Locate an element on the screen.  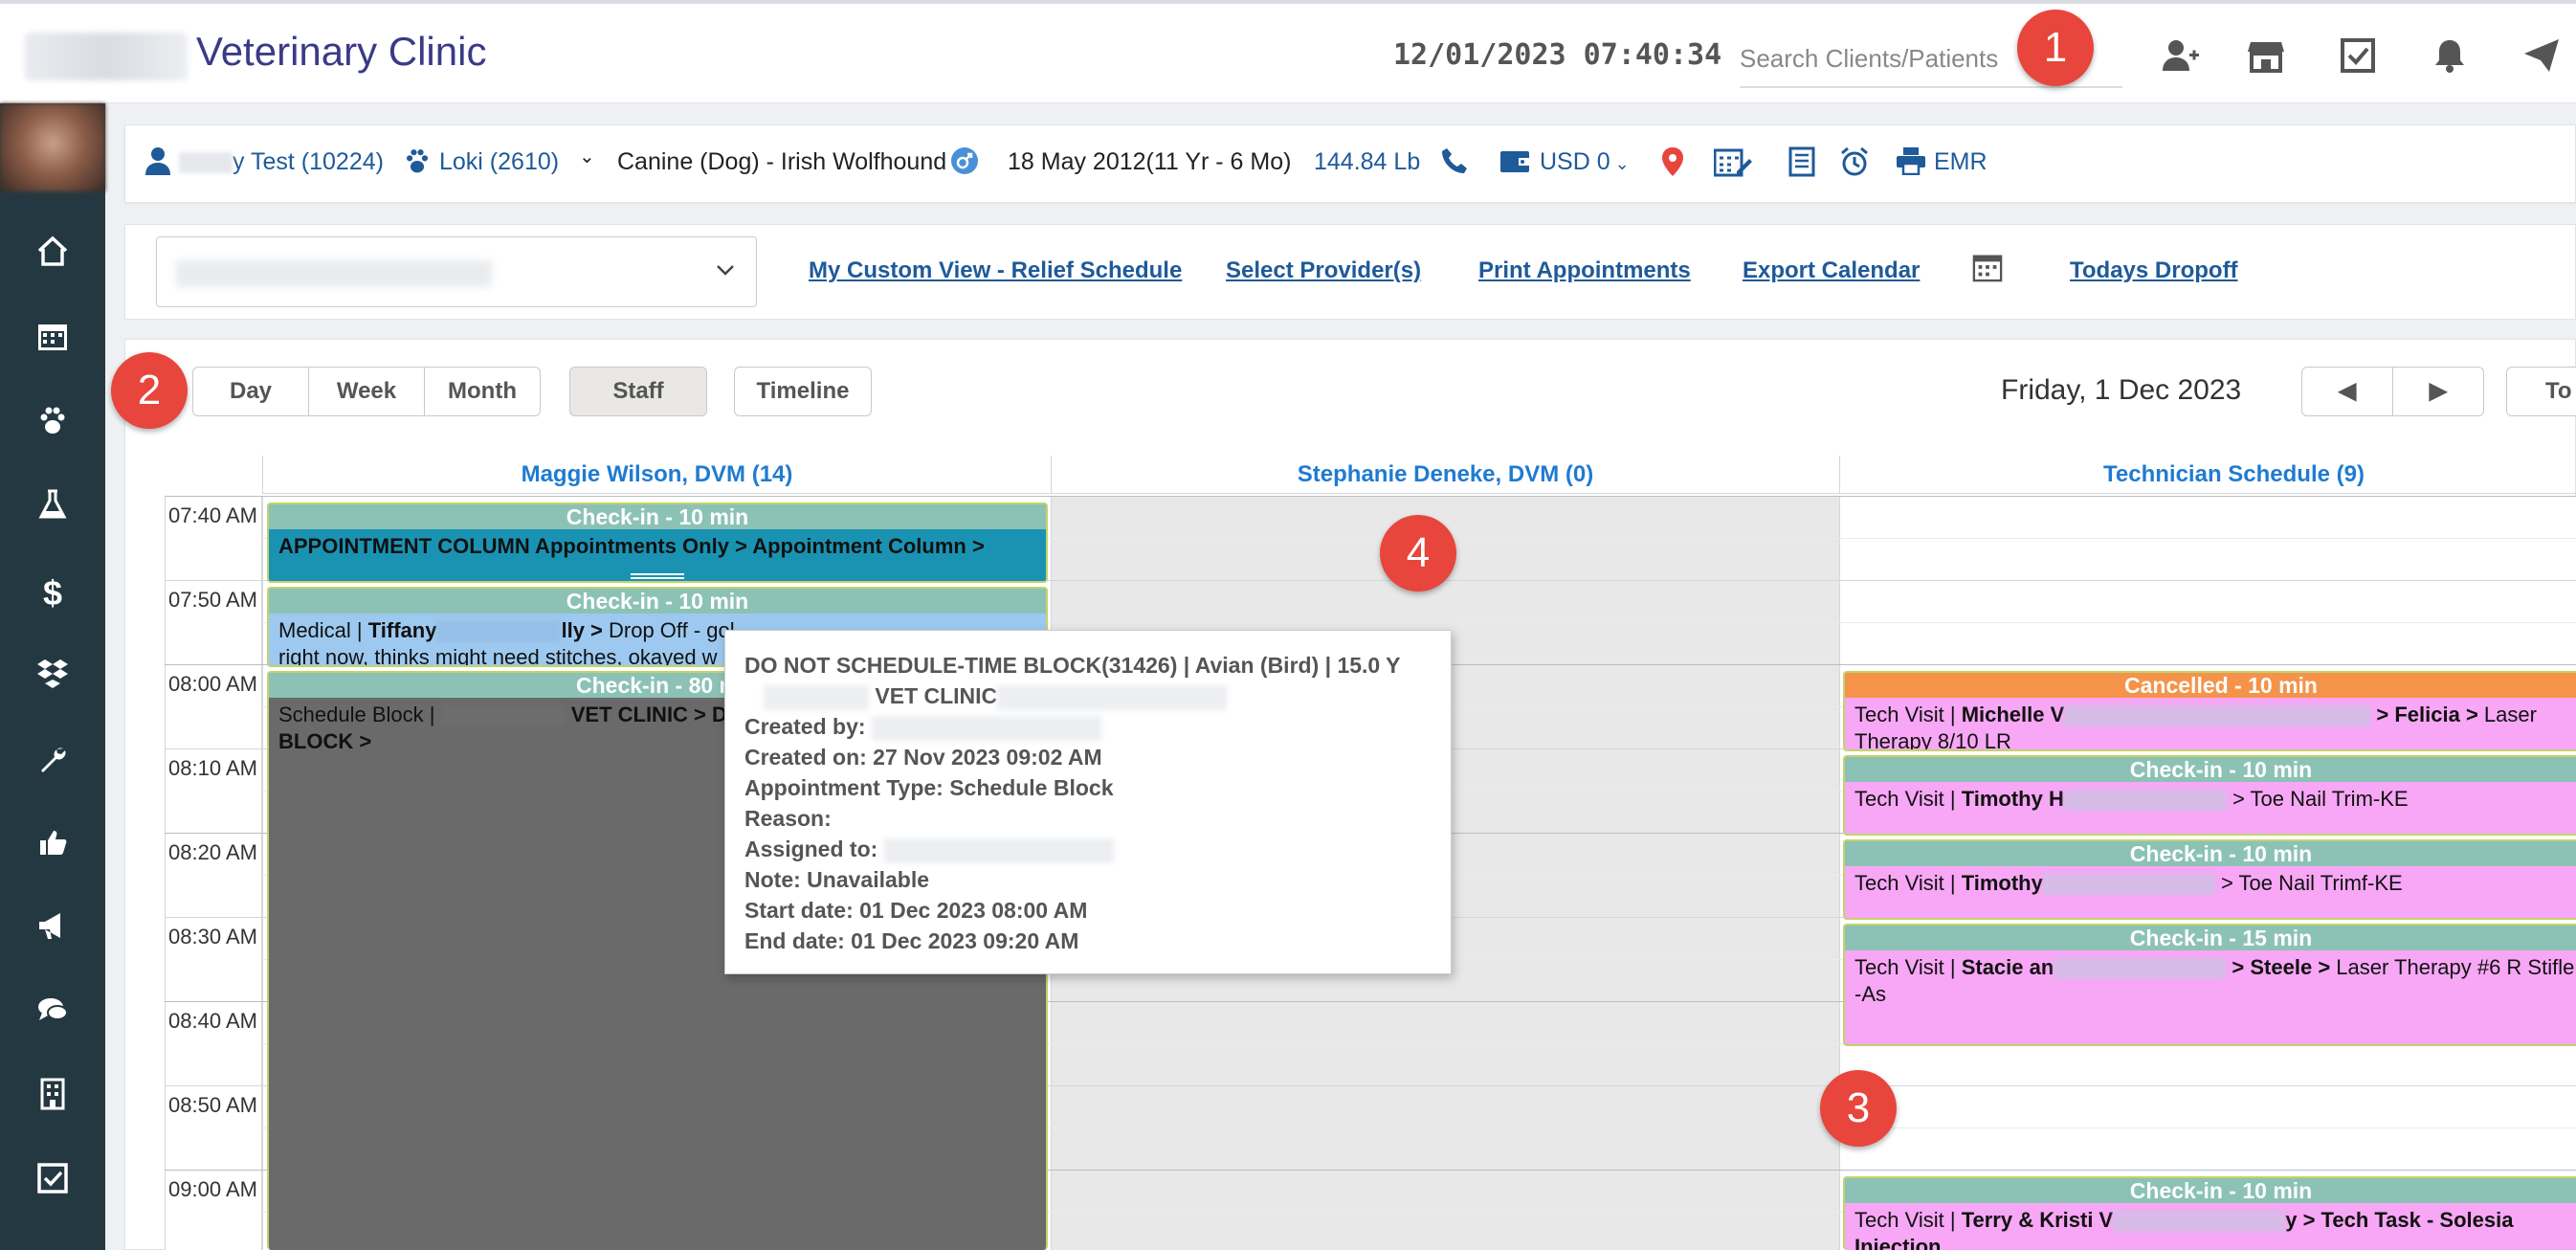
patient-weight: 144.84 Lb is located at coordinates (1367, 162).